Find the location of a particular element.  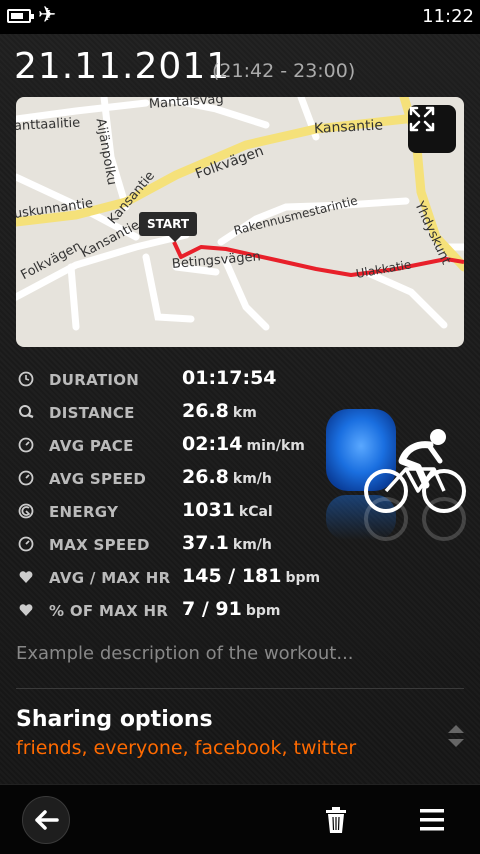

stat-avg-speed: AVG SPEED 26.8 km/h is located at coordinates (166, 481).